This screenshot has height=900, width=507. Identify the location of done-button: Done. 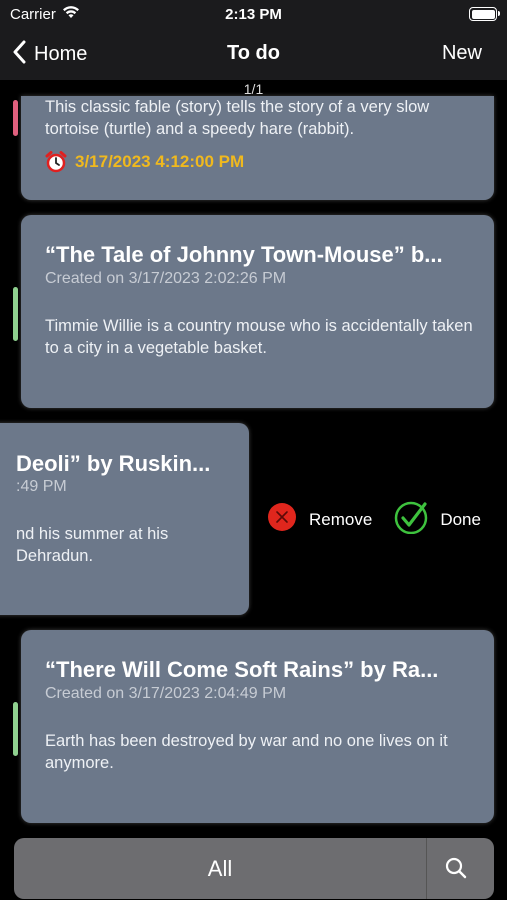
(437, 519).